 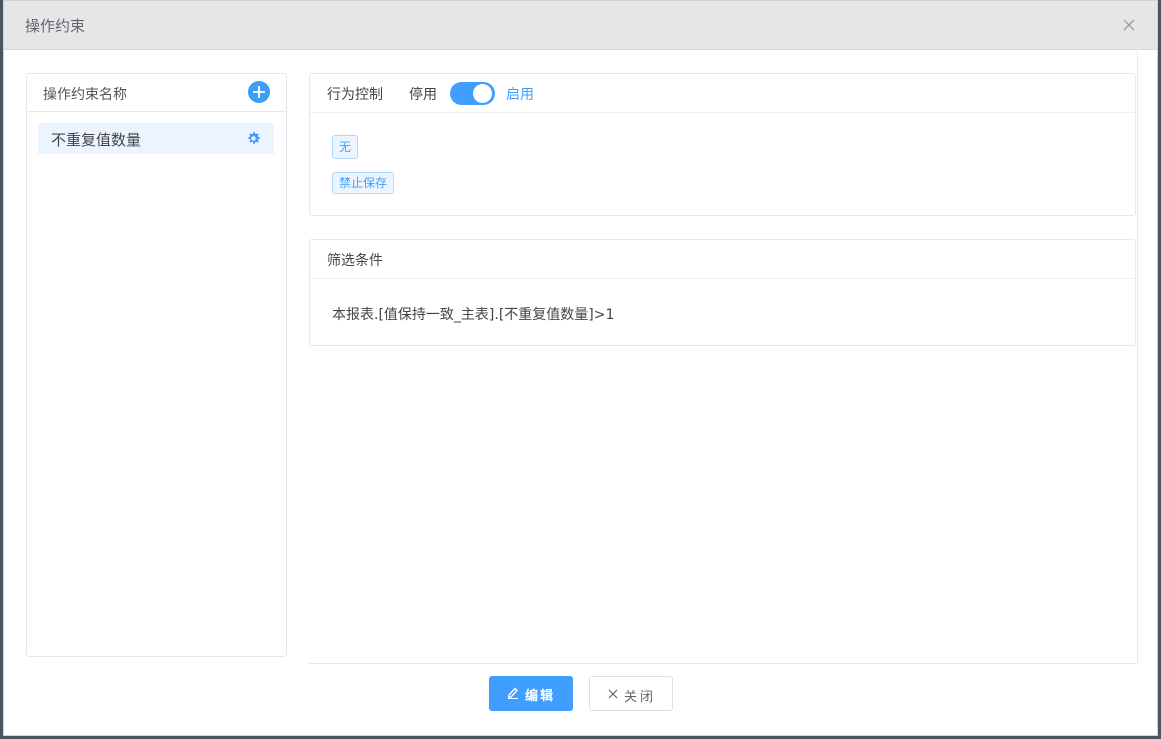 I want to click on pencil-icon, so click(x=512, y=693).